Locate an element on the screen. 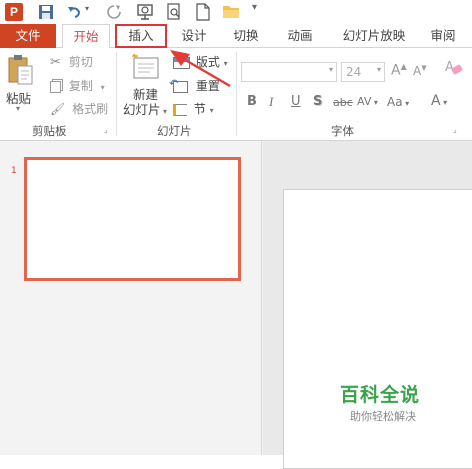 Image resolution: width=472 pixels, height=469 pixels. tab-review: 审阅 is located at coordinates (443, 36).